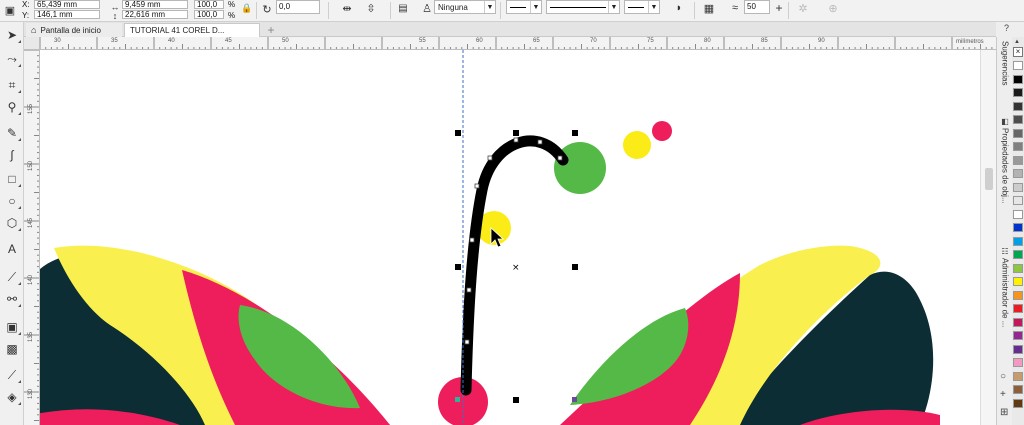 The height and width of the screenshot is (425, 1024). What do you see at coordinates (347, 8) in the screenshot?
I see `mirror-horizontal-icon: ⇹` at bounding box center [347, 8].